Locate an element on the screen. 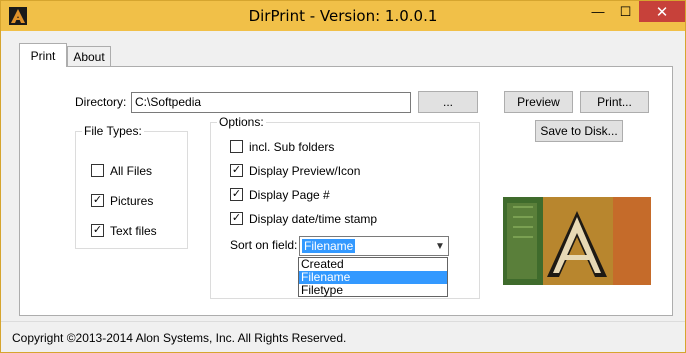 This screenshot has height=353, width=686. sort-field-select: Filename ▼ is located at coordinates (374, 246).